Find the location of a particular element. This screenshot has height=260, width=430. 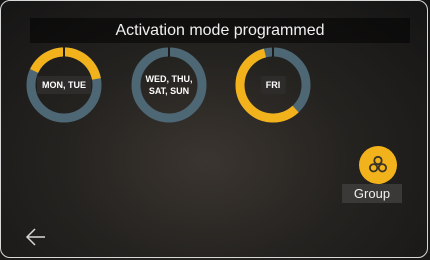

program-ring-label: WED, THU, SAT, SUN is located at coordinates (169, 85).